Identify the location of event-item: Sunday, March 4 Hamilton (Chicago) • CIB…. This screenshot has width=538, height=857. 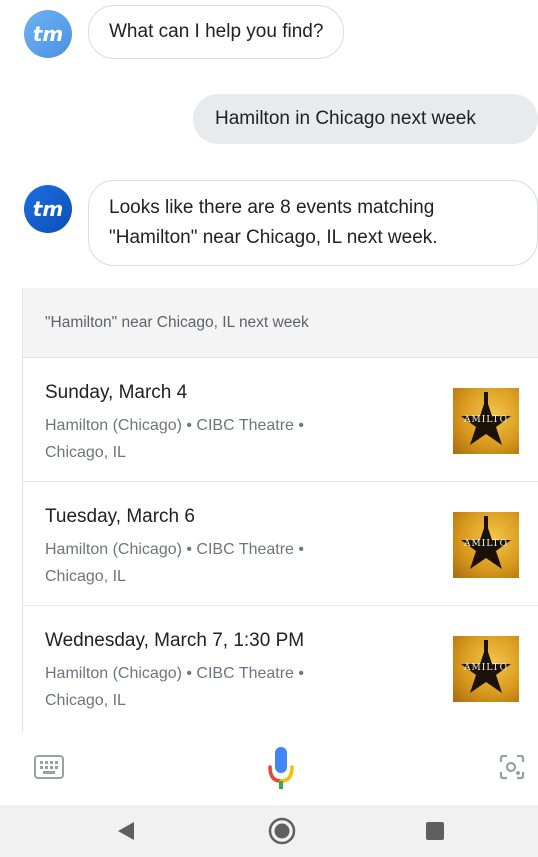
(280, 420).